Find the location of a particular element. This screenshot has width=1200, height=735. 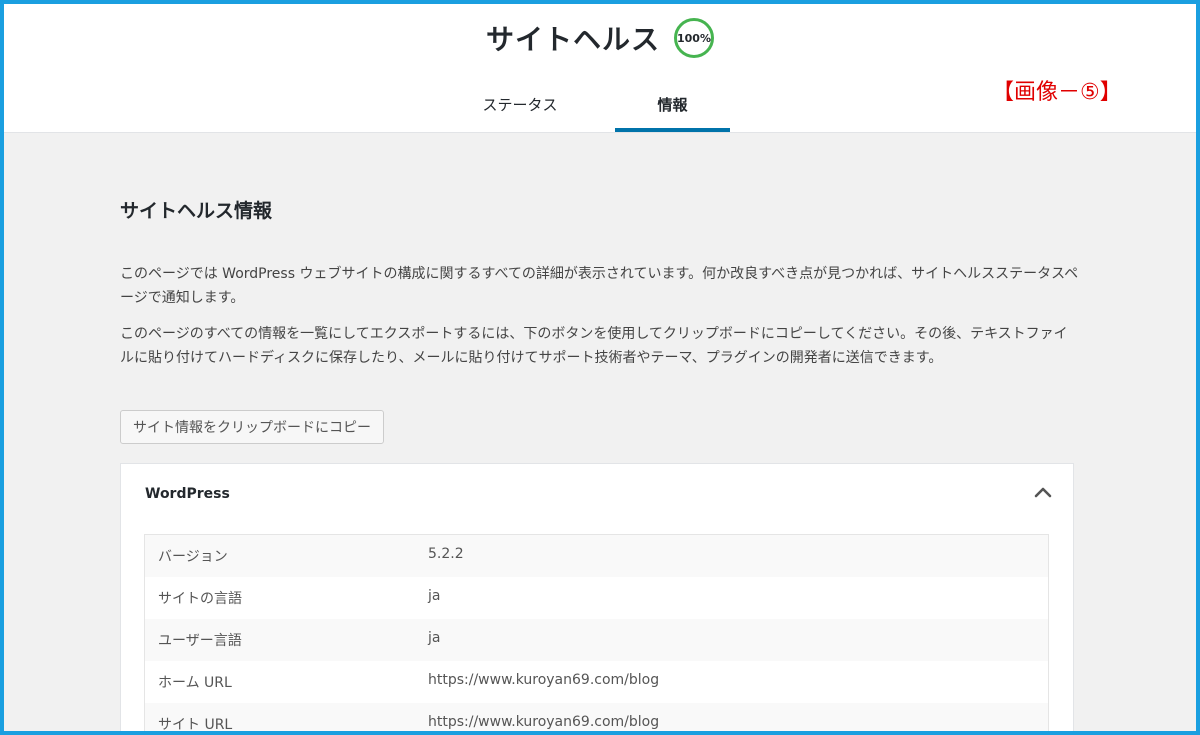

copy-site-info-button: サイト情報をクリップボードにコピー is located at coordinates (252, 427).